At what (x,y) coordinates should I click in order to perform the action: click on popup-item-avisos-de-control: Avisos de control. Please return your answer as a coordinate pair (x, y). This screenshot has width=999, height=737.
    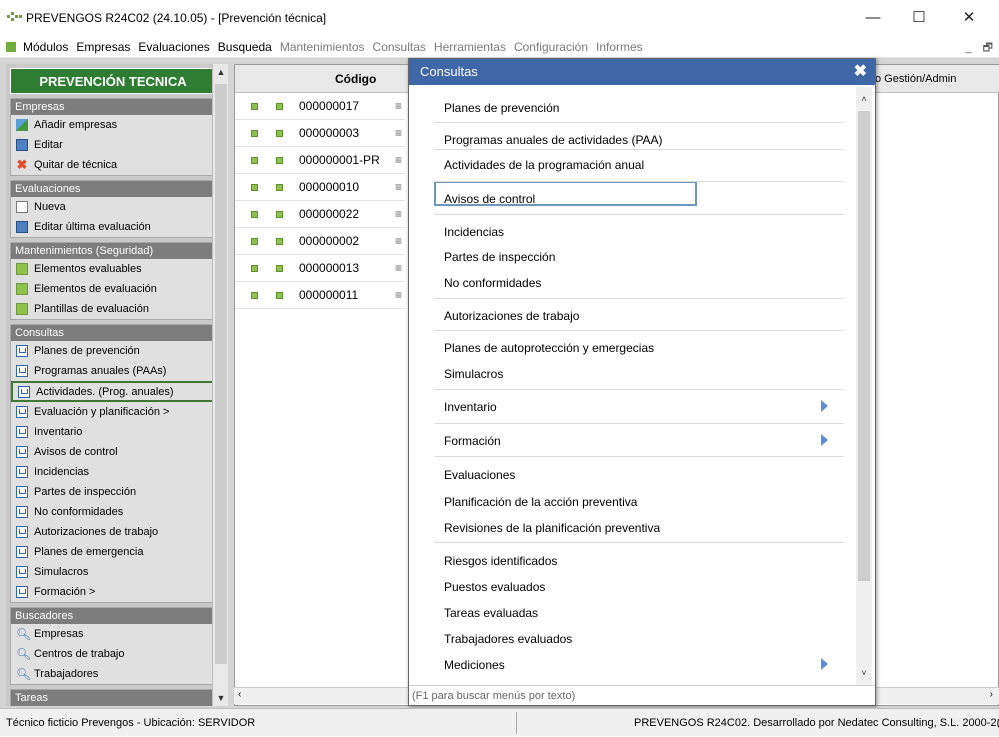
    Looking at the image, I should click on (489, 199).